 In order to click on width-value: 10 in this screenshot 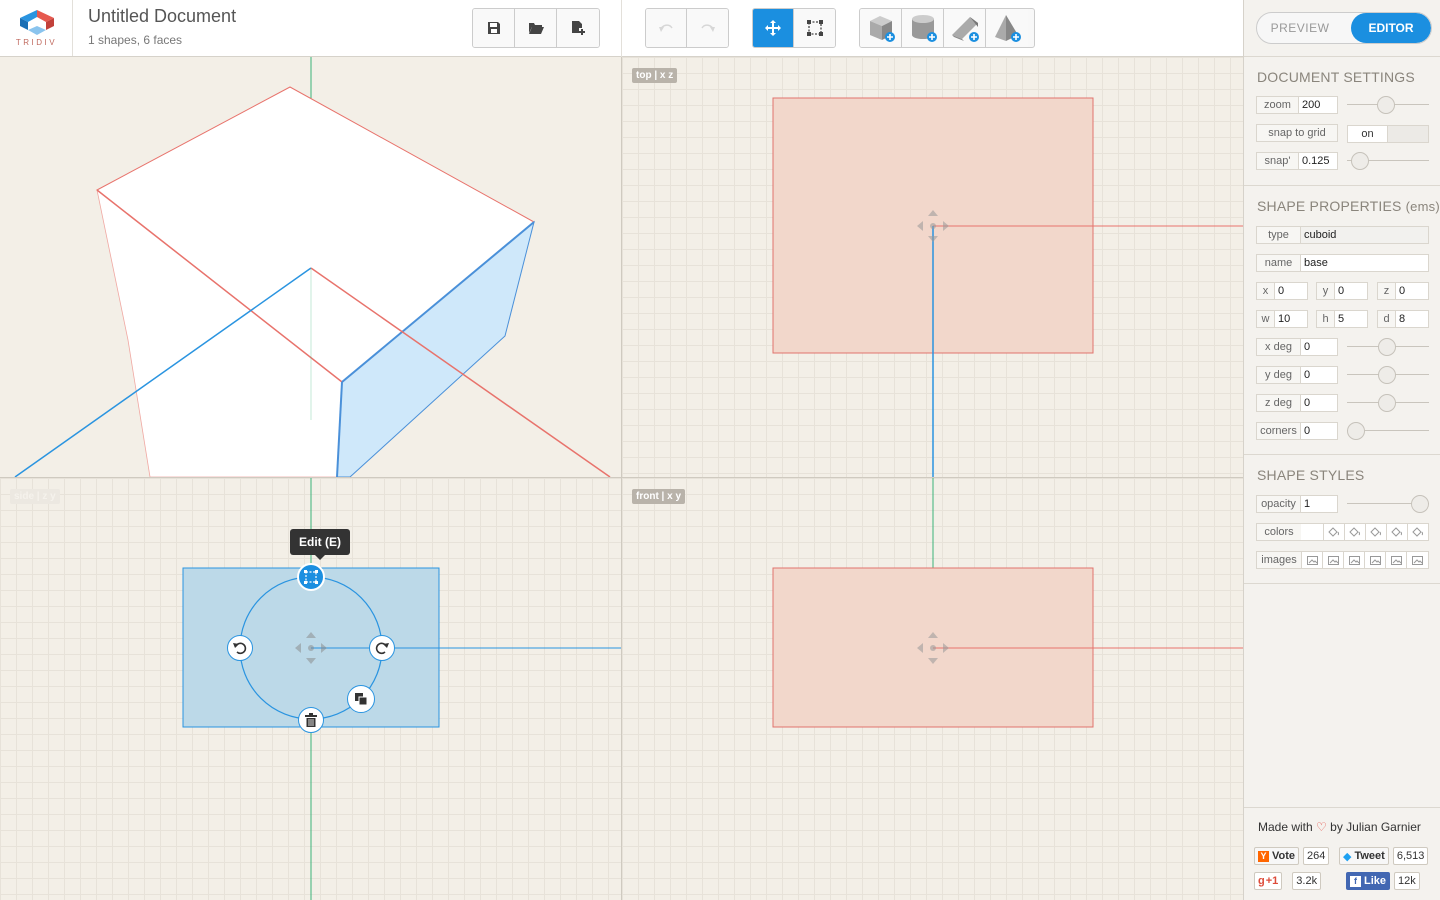, I will do `click(1291, 319)`.